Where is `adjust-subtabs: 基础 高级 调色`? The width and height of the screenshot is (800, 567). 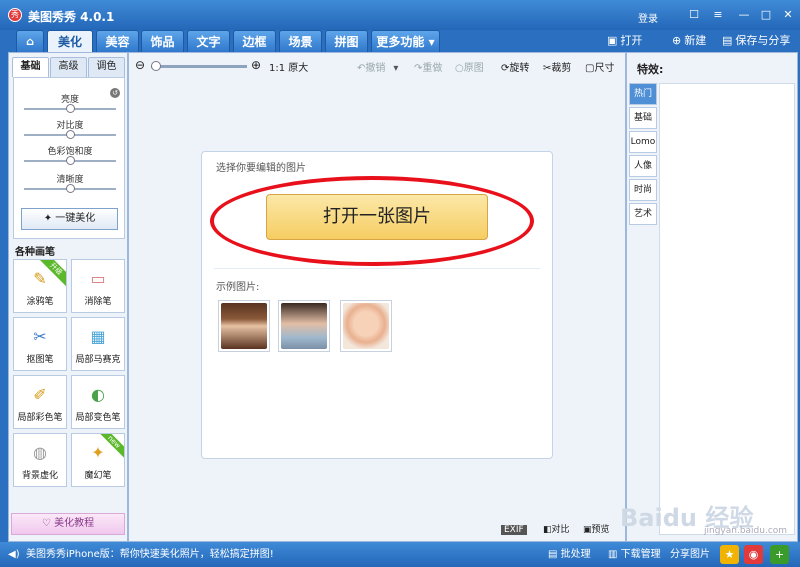
adjust-subtabs: 基础 高级 调色 is located at coordinates (68, 66).